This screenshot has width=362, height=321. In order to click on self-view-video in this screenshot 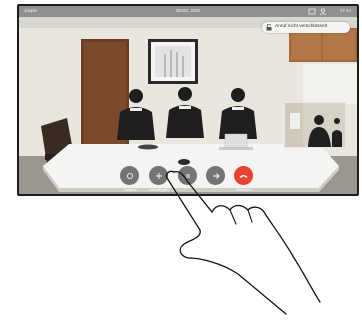, I will do `click(315, 125)`.